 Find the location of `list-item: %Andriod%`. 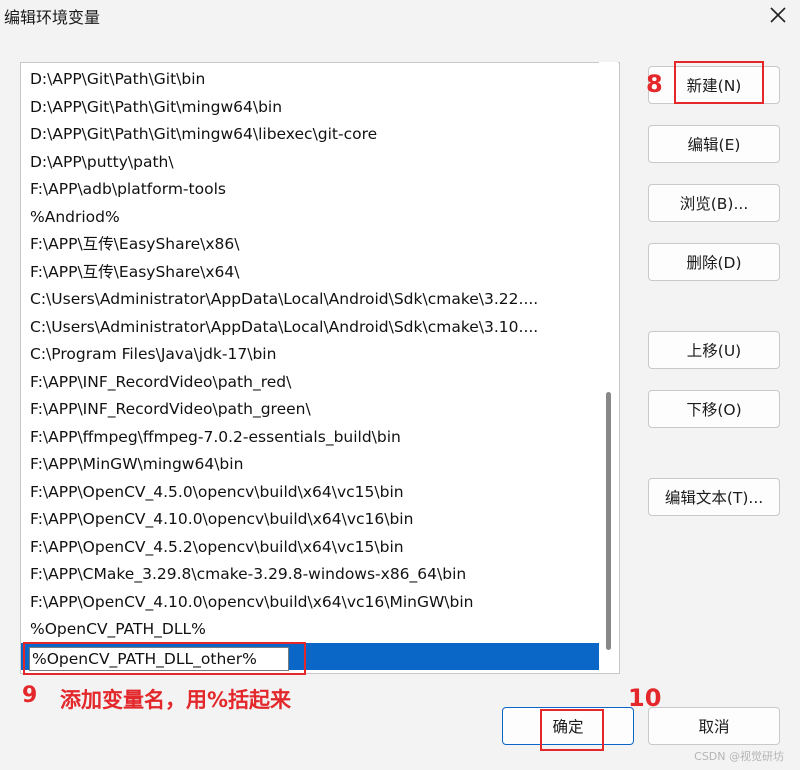

list-item: %Andriod% is located at coordinates (310, 217).